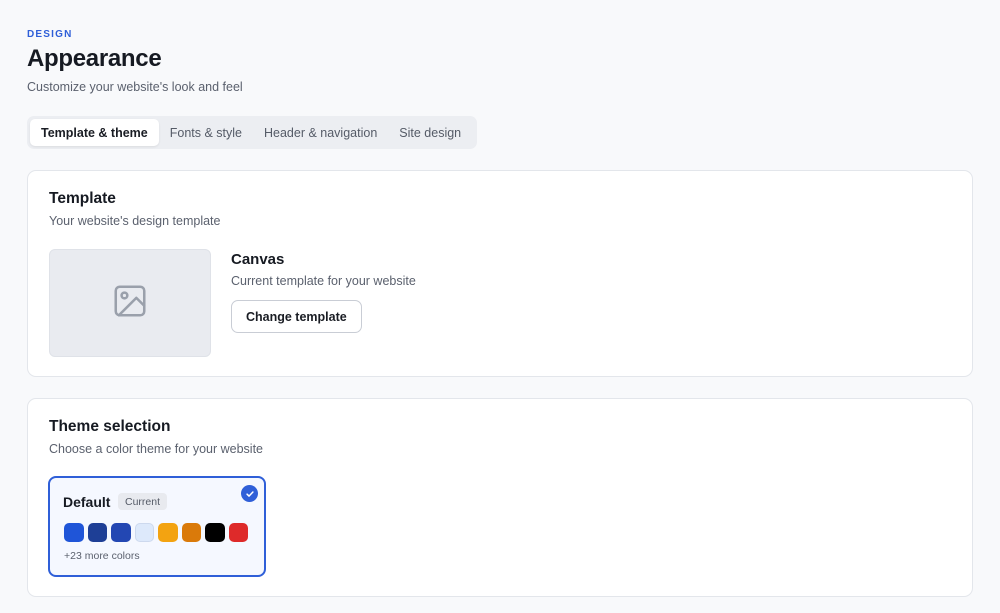 This screenshot has height=613, width=1000. I want to click on theme-option-default: Default Current +23 more colors, so click(157, 526).